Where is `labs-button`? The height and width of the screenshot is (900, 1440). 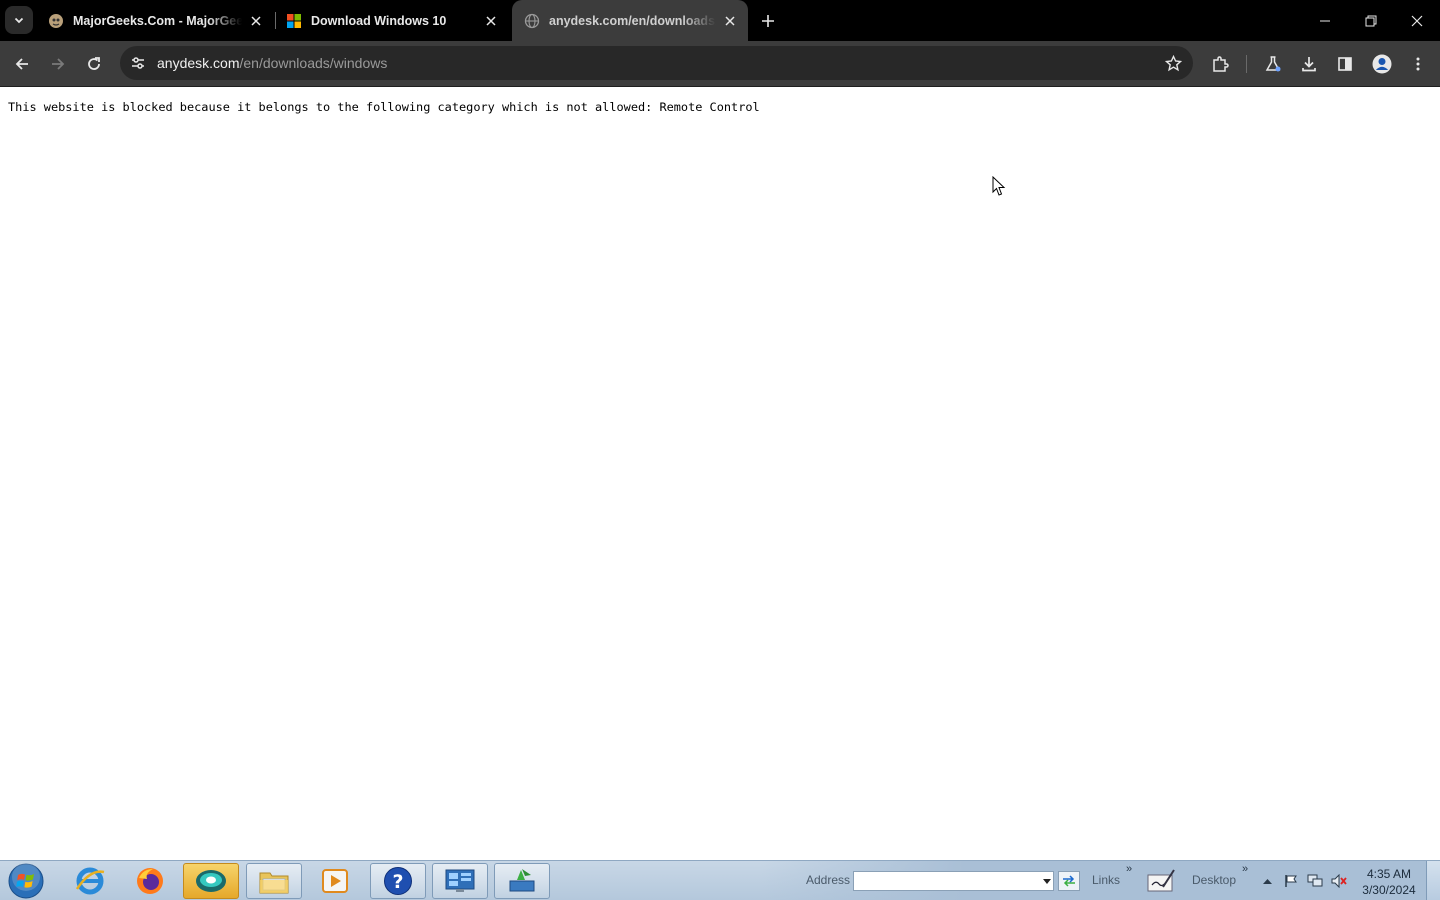 labs-button is located at coordinates (1273, 64).